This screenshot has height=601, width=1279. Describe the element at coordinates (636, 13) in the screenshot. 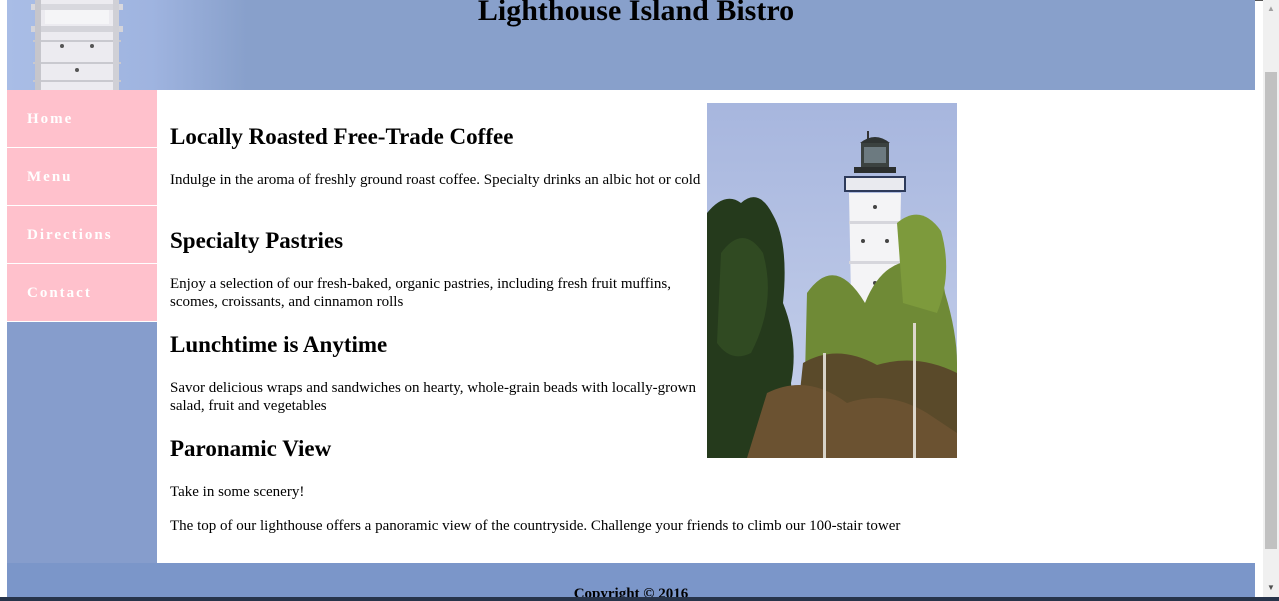

I see `site-title: Lighthouse Island Bistro` at that location.